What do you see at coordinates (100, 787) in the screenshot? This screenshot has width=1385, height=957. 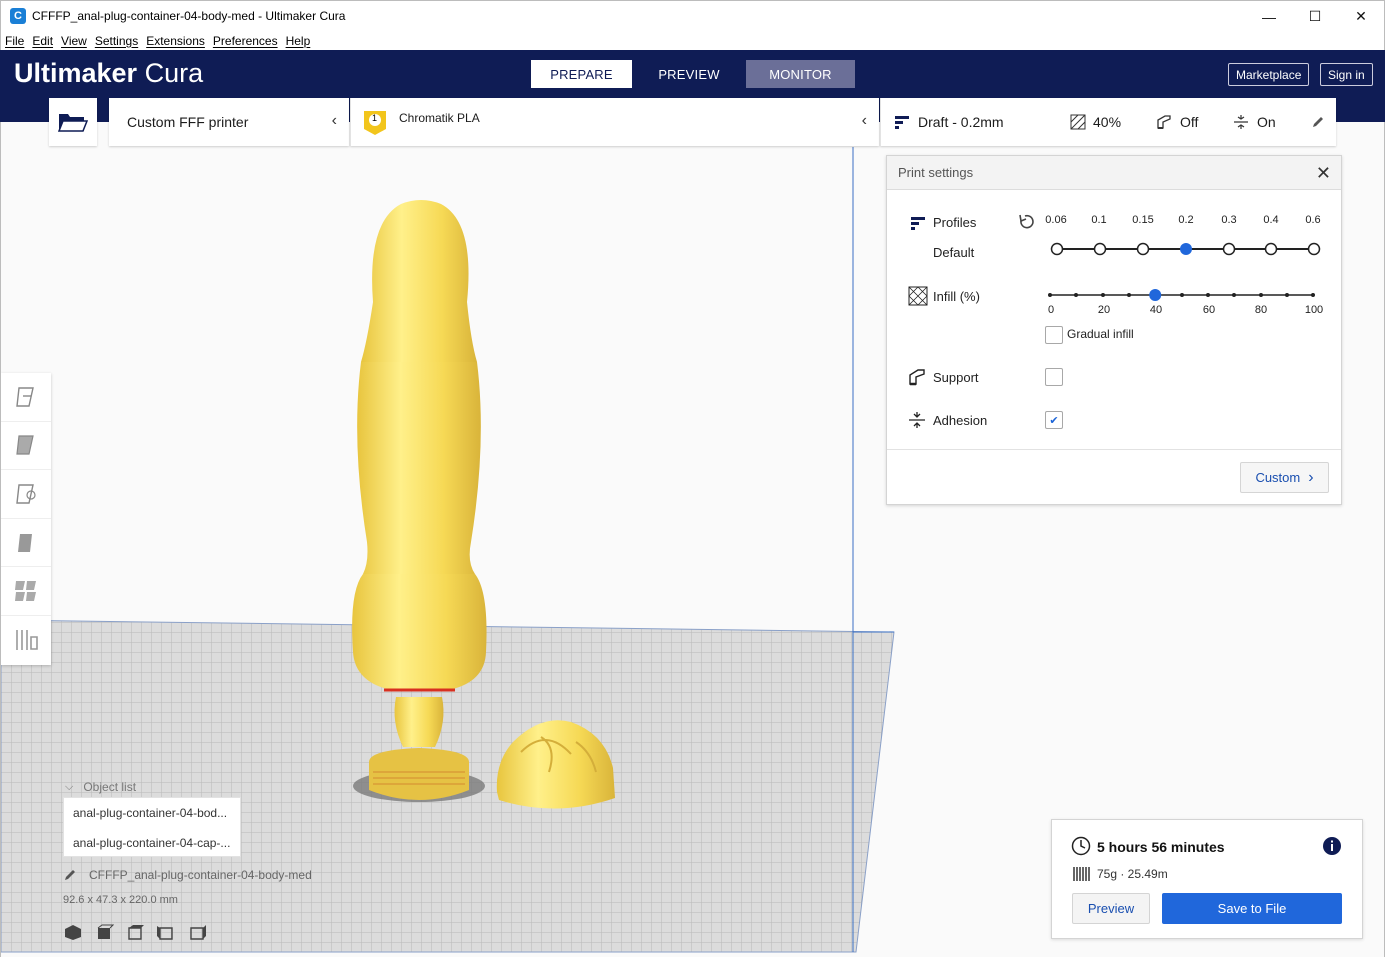 I see `object-list-toggle: ⌵ Object list` at bounding box center [100, 787].